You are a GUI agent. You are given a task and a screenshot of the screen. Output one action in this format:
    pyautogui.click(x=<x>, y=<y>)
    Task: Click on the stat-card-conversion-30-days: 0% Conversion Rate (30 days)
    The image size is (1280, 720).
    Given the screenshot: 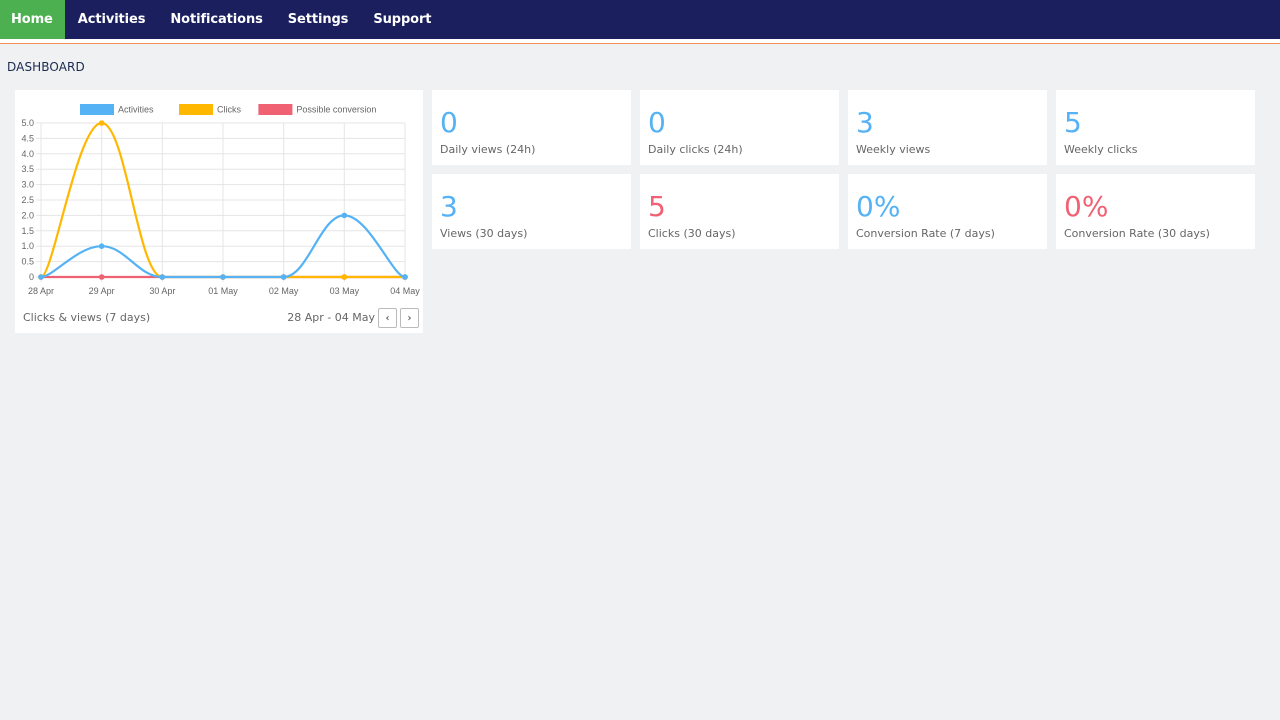 What is the action you would take?
    pyautogui.click(x=1155, y=211)
    